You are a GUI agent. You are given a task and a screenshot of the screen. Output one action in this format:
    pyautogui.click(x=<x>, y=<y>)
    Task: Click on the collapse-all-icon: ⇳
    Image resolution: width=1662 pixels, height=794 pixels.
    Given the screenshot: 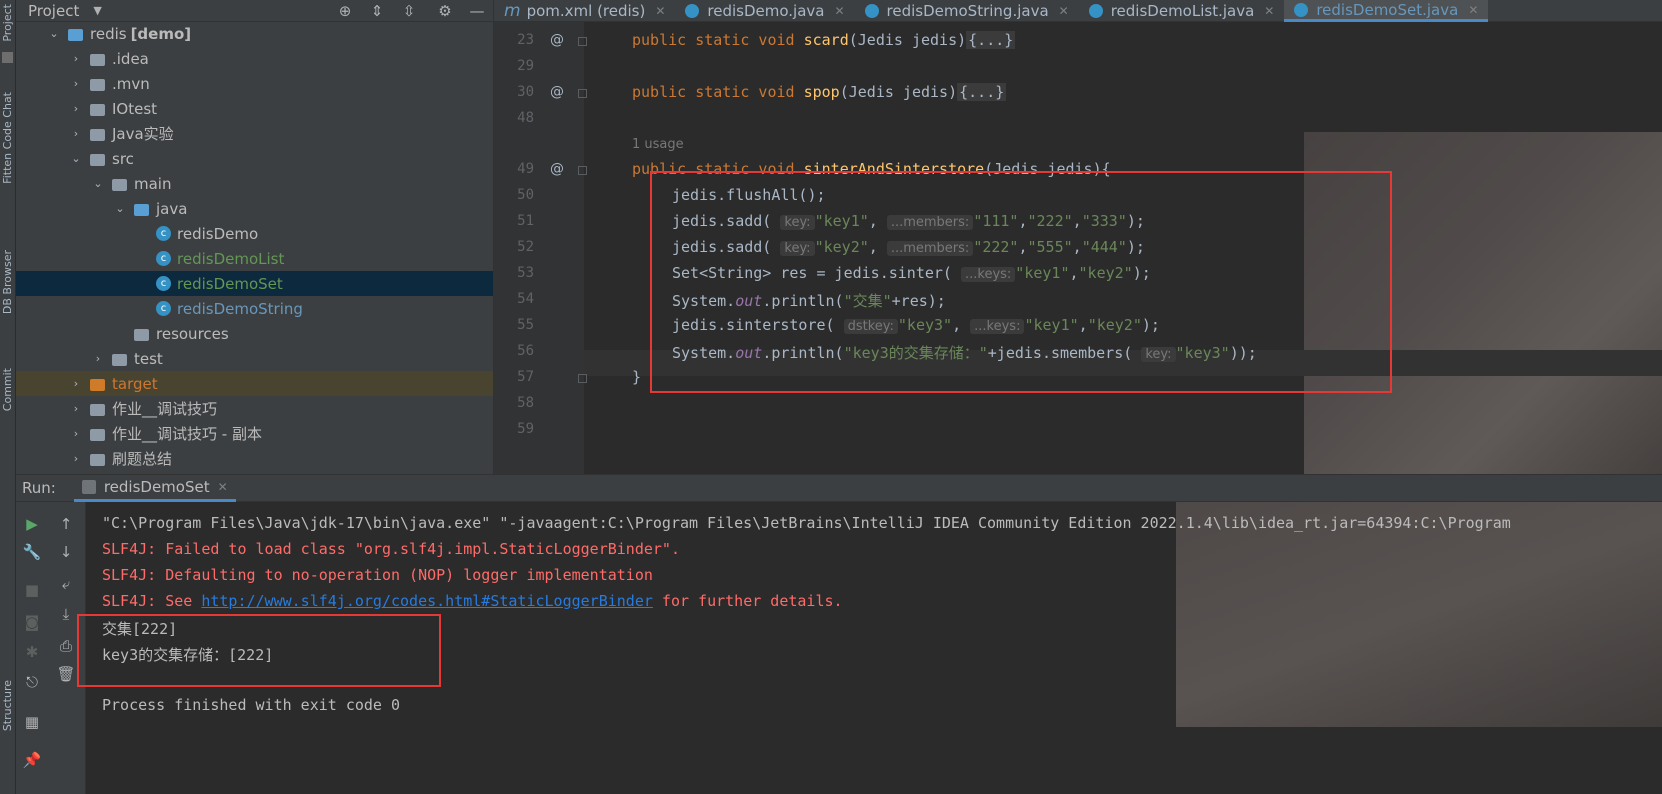 What is the action you would take?
    pyautogui.click(x=409, y=11)
    